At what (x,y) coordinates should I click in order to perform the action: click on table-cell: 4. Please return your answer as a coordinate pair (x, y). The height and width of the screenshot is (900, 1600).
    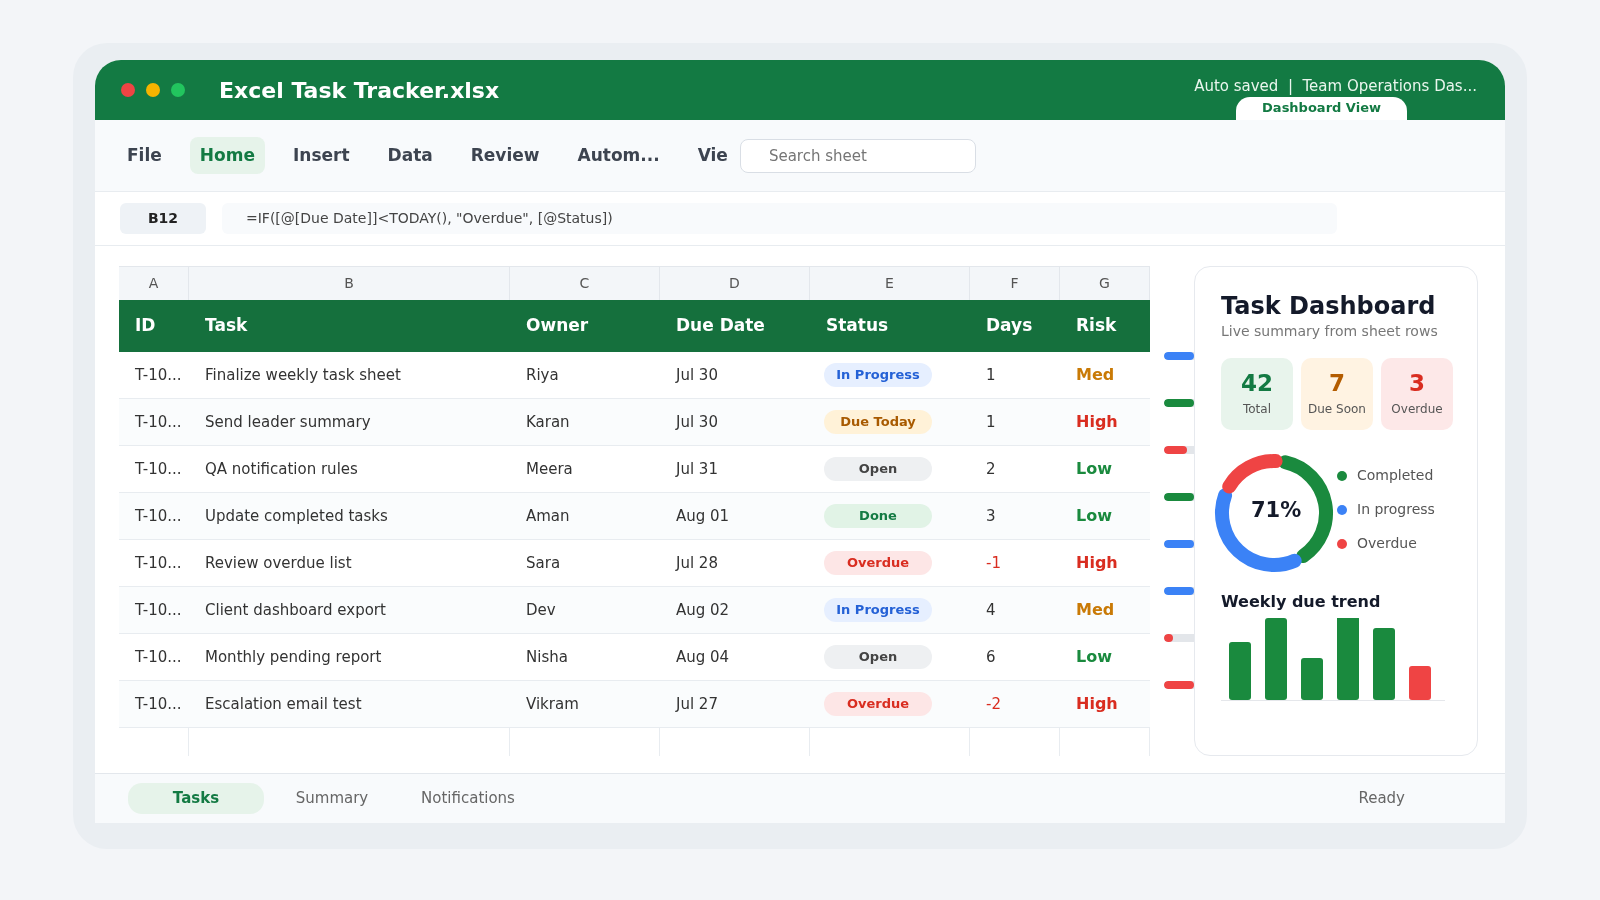
    Looking at the image, I should click on (1015, 610).